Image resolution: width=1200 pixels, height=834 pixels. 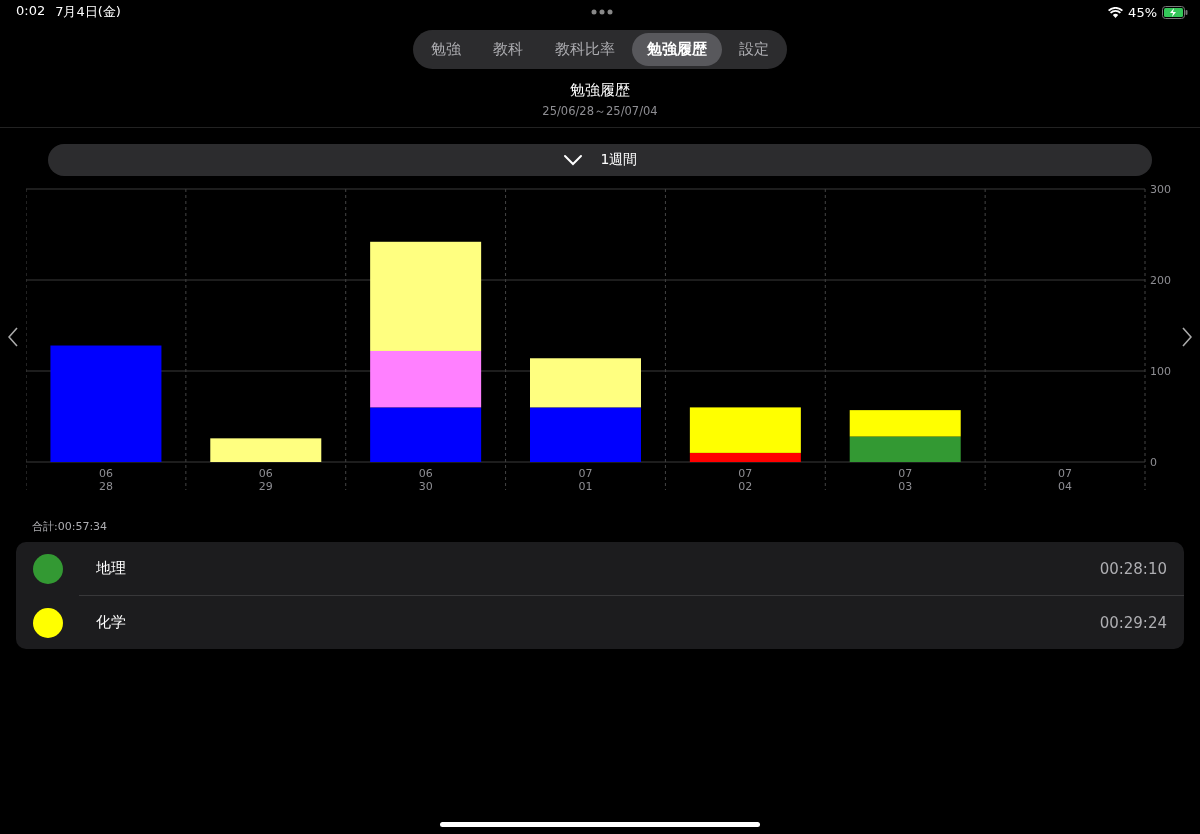 I want to click on tab: 教科, so click(x=508, y=49).